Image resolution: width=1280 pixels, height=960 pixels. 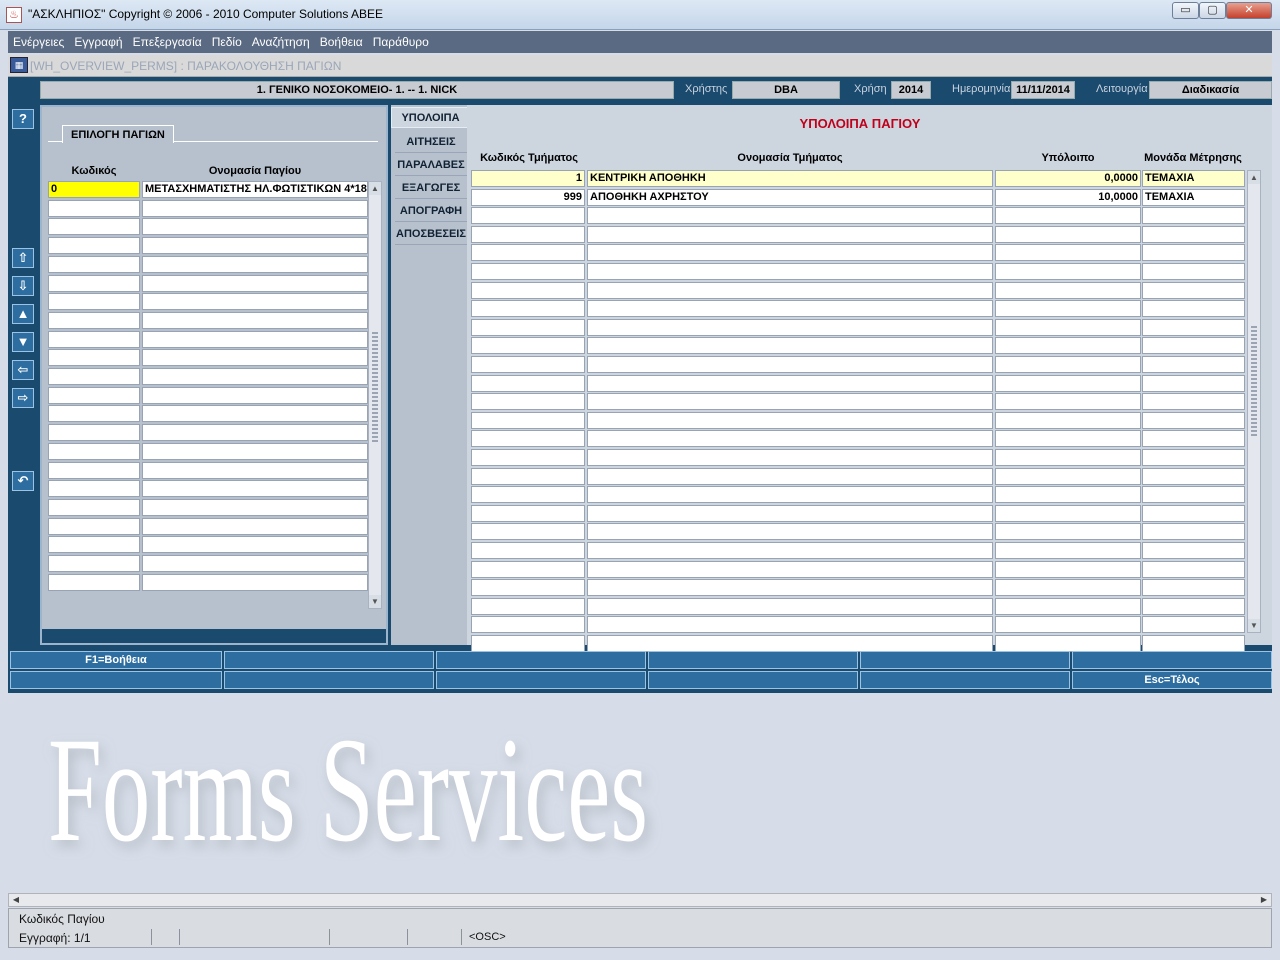 What do you see at coordinates (281, 40) in the screenshot?
I see `menu-search: Αναζήτηση` at bounding box center [281, 40].